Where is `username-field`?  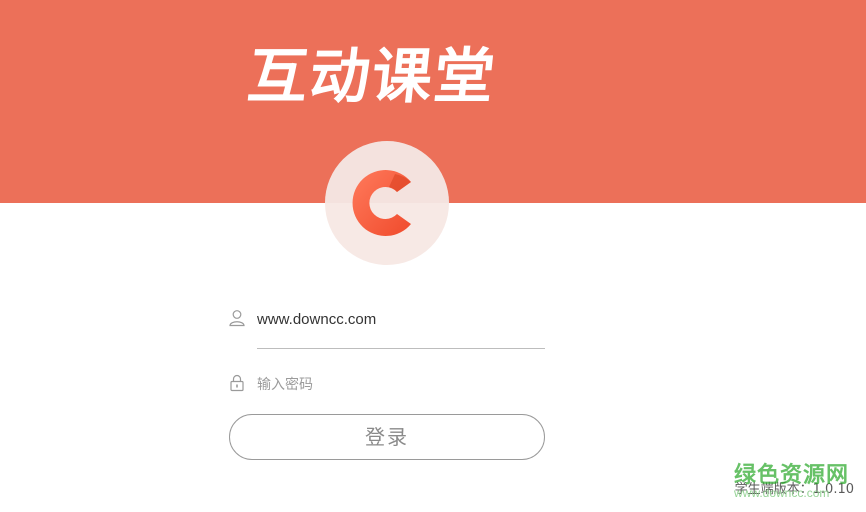 username-field is located at coordinates (387, 322).